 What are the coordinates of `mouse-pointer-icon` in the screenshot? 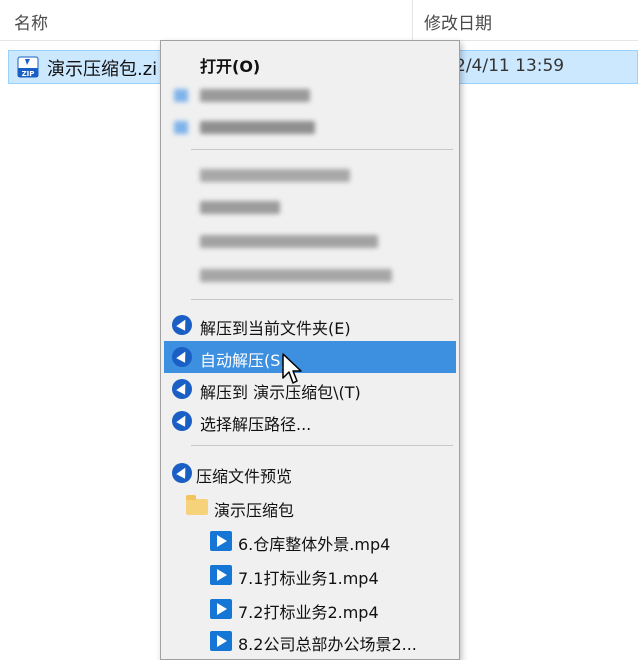 It's located at (292, 368).